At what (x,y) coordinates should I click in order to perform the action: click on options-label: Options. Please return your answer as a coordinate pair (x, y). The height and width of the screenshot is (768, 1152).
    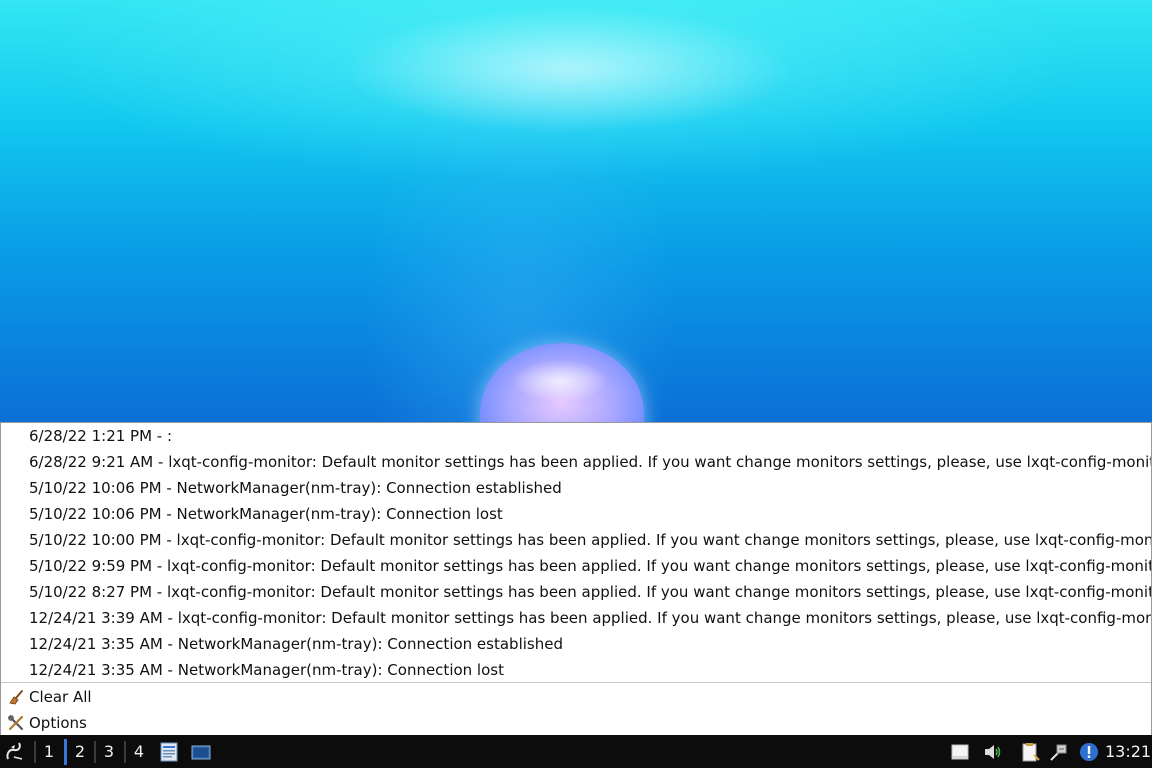
    Looking at the image, I should click on (58, 723).